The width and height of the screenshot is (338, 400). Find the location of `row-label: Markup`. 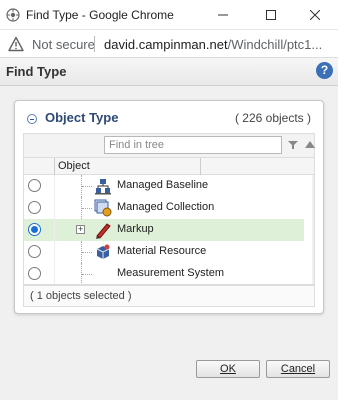

row-label: Markup is located at coordinates (135, 229).